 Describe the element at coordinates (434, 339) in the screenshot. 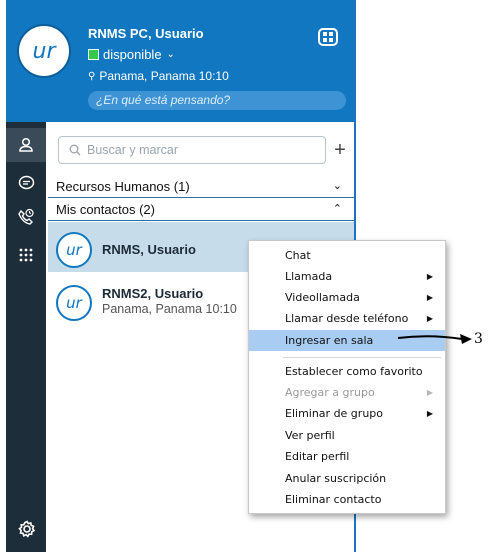

I see `annotation-arrow` at that location.